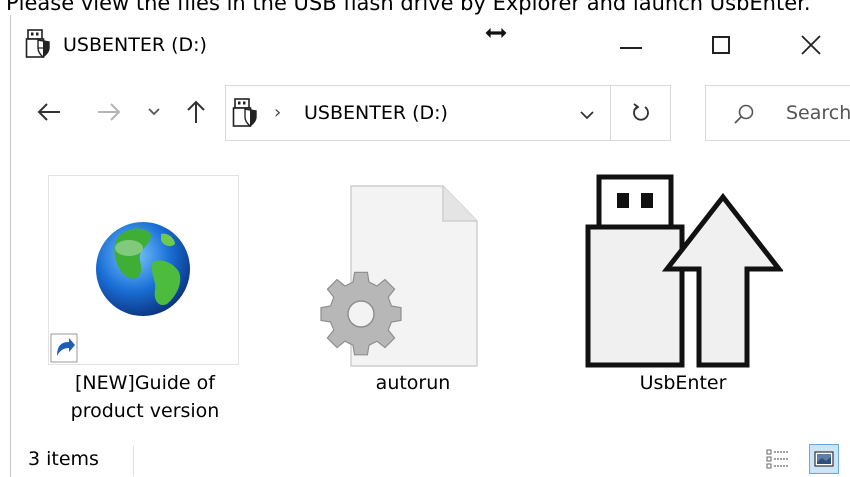 The width and height of the screenshot is (850, 477). What do you see at coordinates (631, 45) in the screenshot?
I see `minimize-button` at bounding box center [631, 45].